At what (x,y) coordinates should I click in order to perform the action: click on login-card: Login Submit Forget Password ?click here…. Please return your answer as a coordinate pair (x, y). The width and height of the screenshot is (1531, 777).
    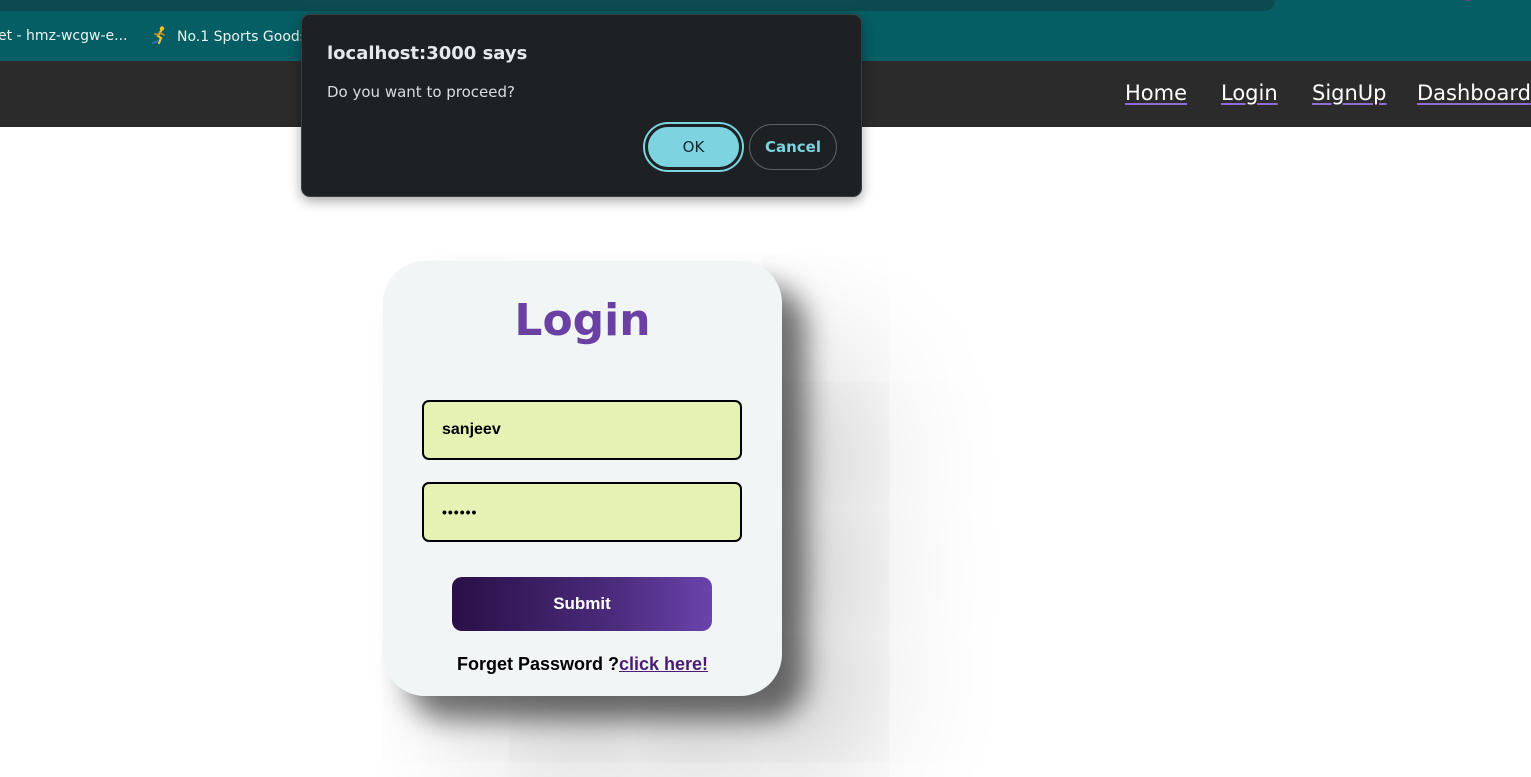
    Looking at the image, I should click on (582, 478).